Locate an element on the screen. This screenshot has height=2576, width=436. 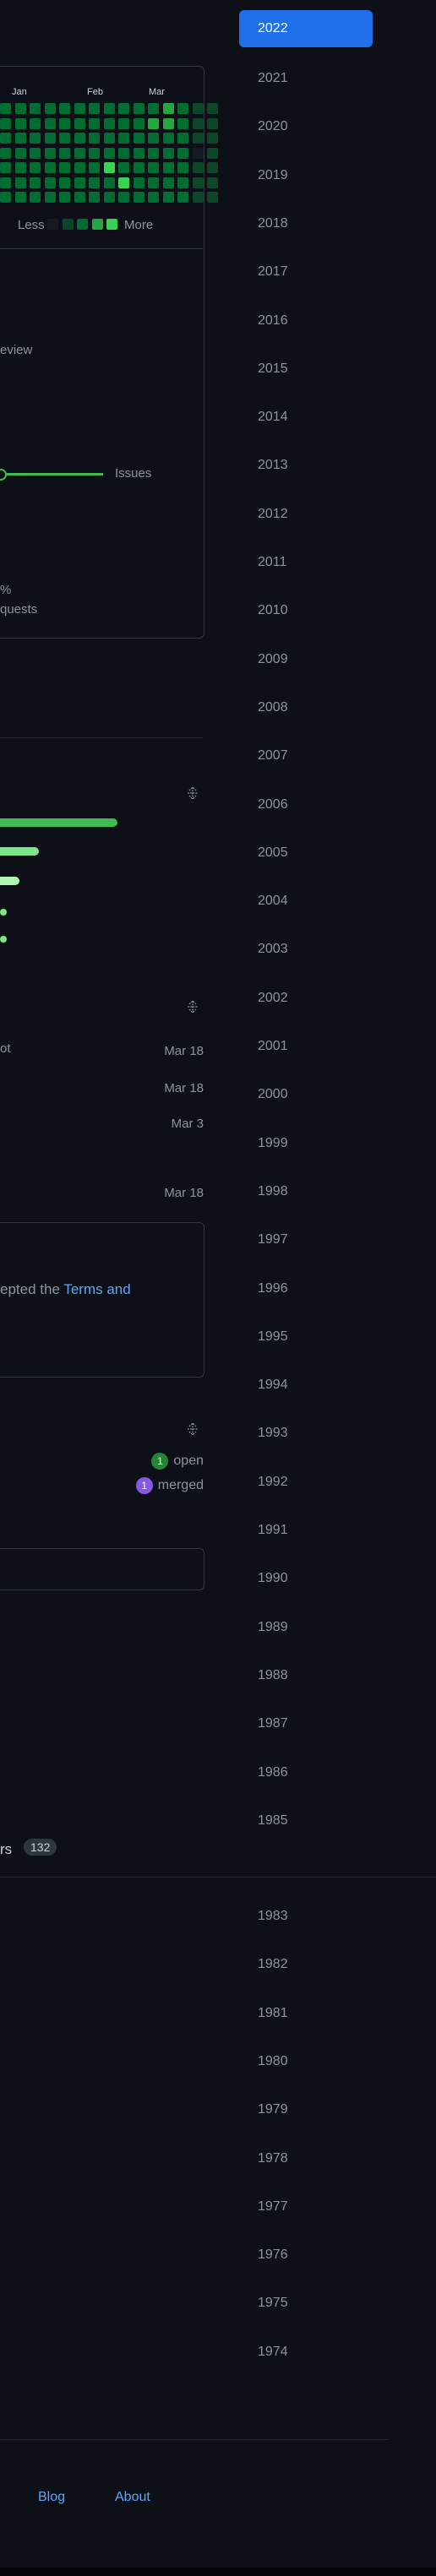
year-link: 2011 is located at coordinates (272, 562).